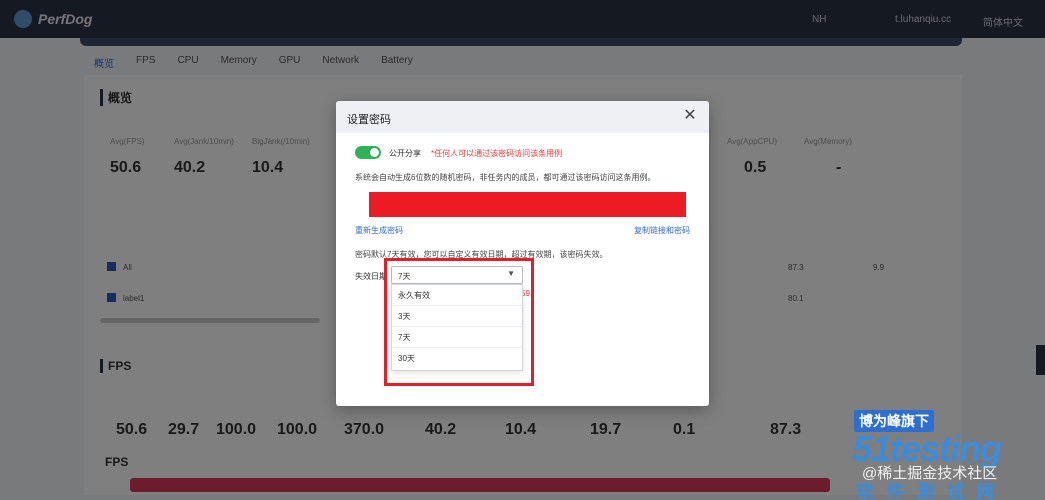  Describe the element at coordinates (497, 153) in the screenshot. I see `share-warning-text: *任何人可以通过该密码访问该条用例` at that location.